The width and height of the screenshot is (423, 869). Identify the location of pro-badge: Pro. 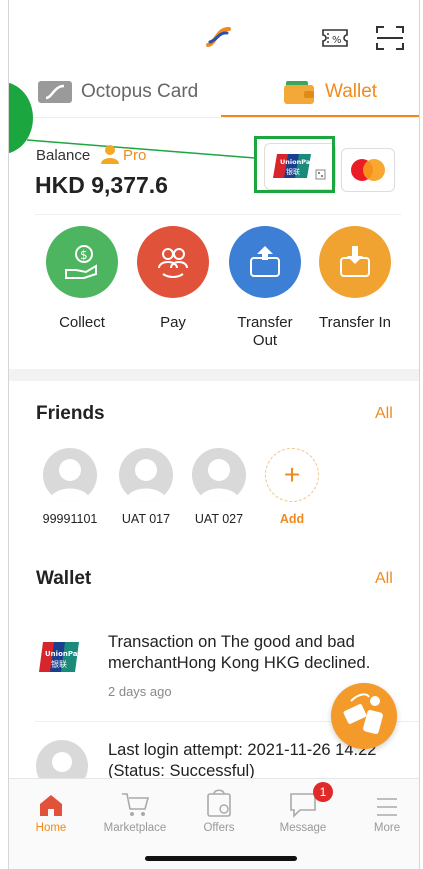
(135, 155).